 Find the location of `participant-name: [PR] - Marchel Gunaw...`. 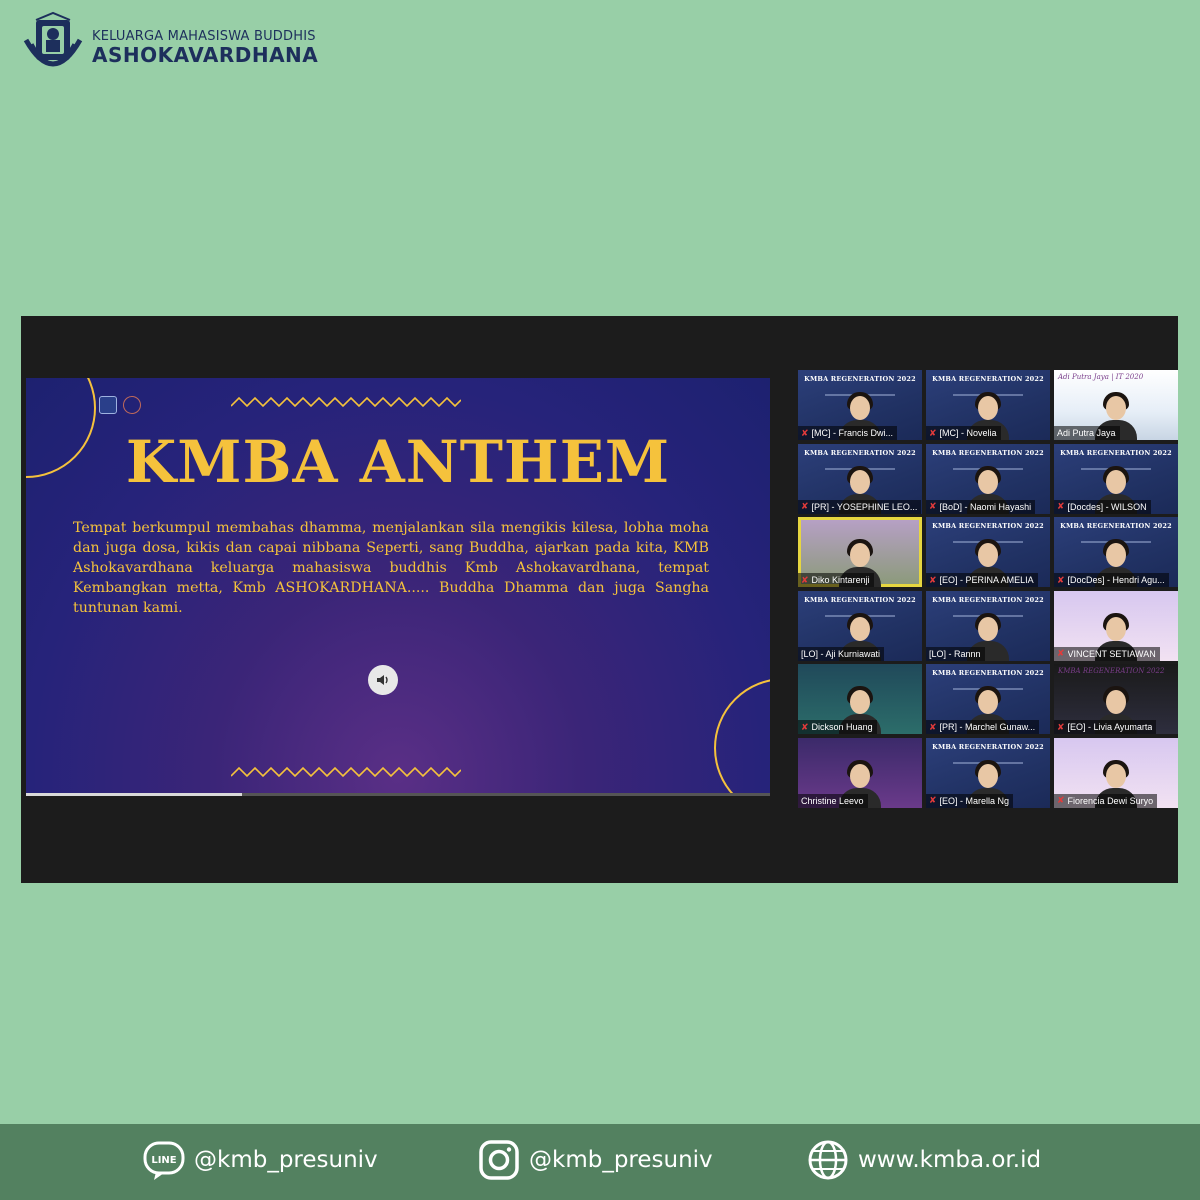

participant-name: [PR] - Marchel Gunaw... is located at coordinates (987, 727).